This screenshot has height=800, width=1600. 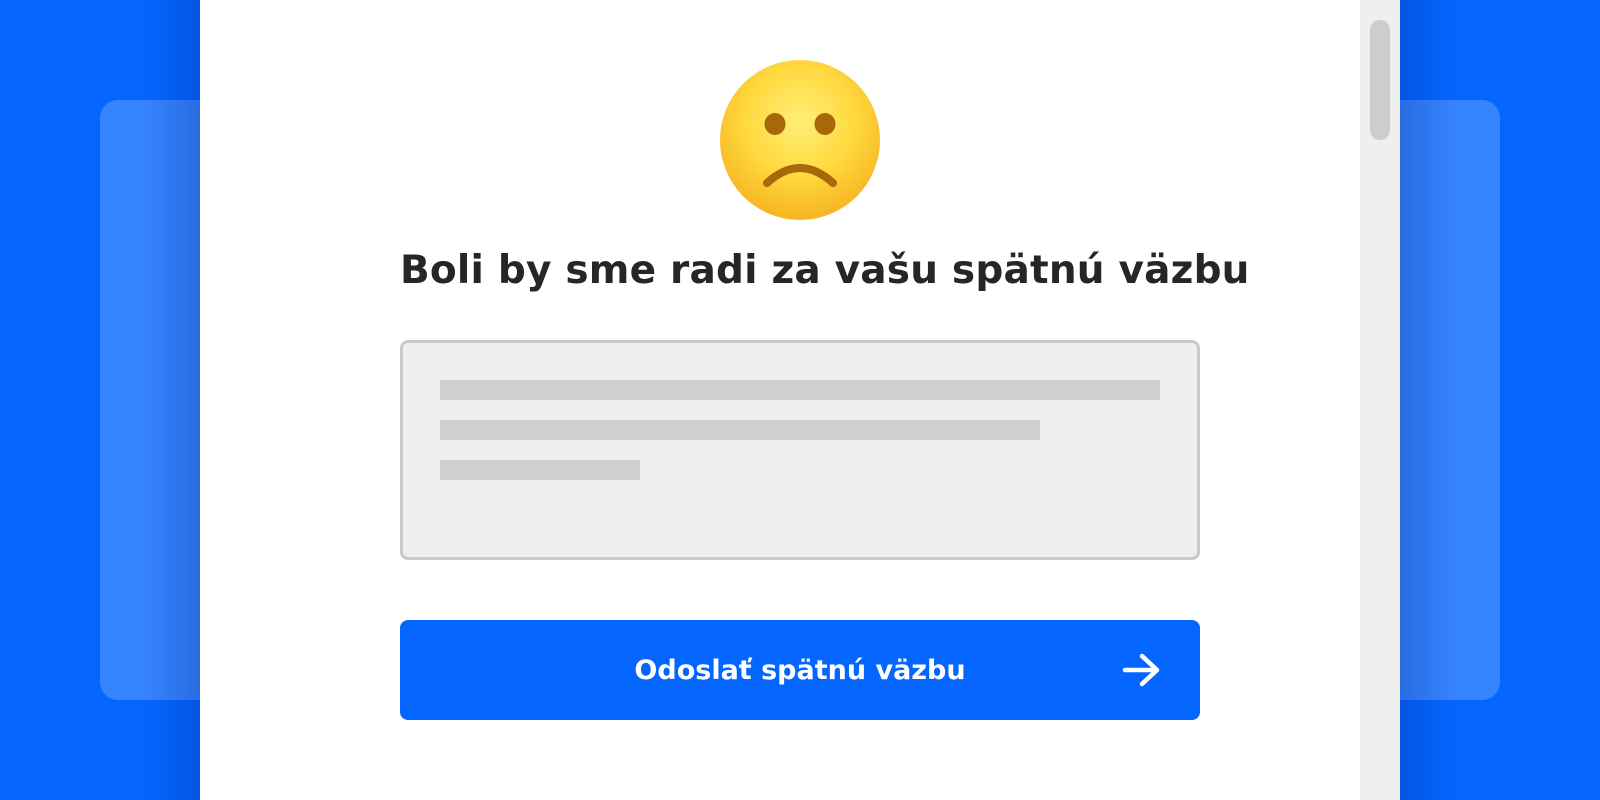 I want to click on submit-feedback-button: Odoslať spätnú väzbu, so click(x=800, y=670).